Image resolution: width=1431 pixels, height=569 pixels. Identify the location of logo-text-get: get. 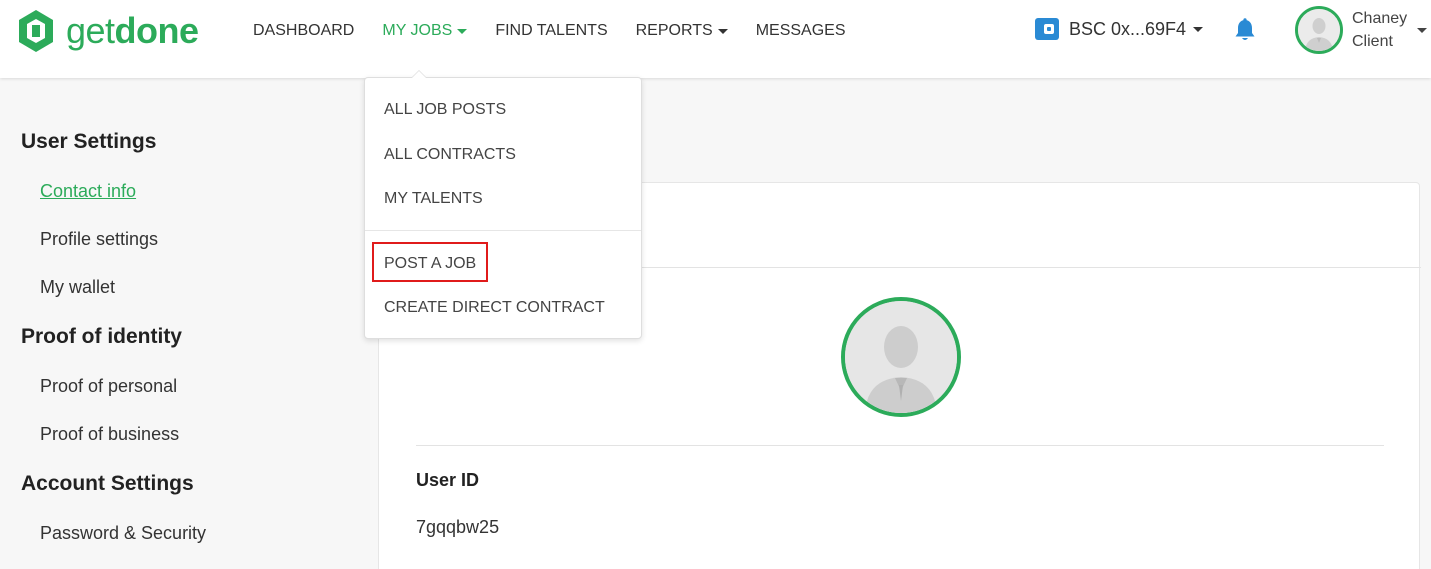
(90, 30).